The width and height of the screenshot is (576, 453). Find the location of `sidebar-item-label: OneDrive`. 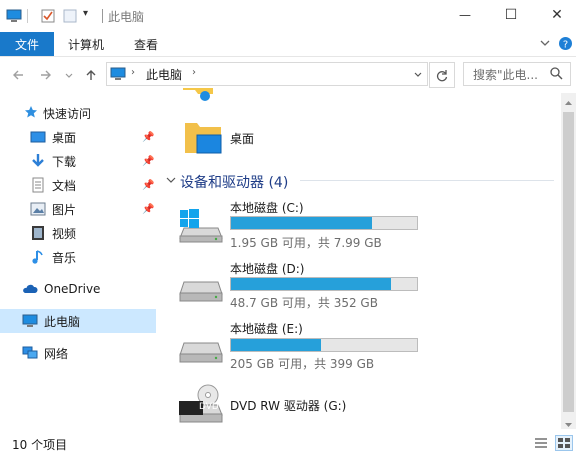

sidebar-item-label: OneDrive is located at coordinates (72, 289).